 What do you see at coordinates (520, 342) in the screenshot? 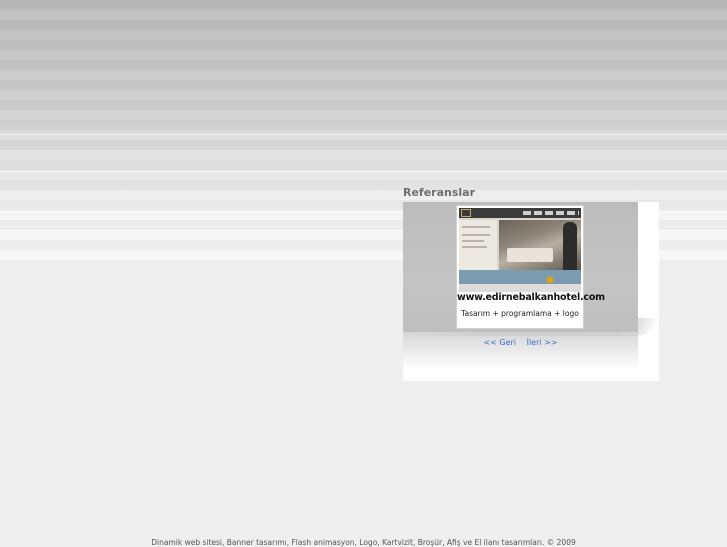
I see `references-navigation: << Geri İleri >>` at bounding box center [520, 342].